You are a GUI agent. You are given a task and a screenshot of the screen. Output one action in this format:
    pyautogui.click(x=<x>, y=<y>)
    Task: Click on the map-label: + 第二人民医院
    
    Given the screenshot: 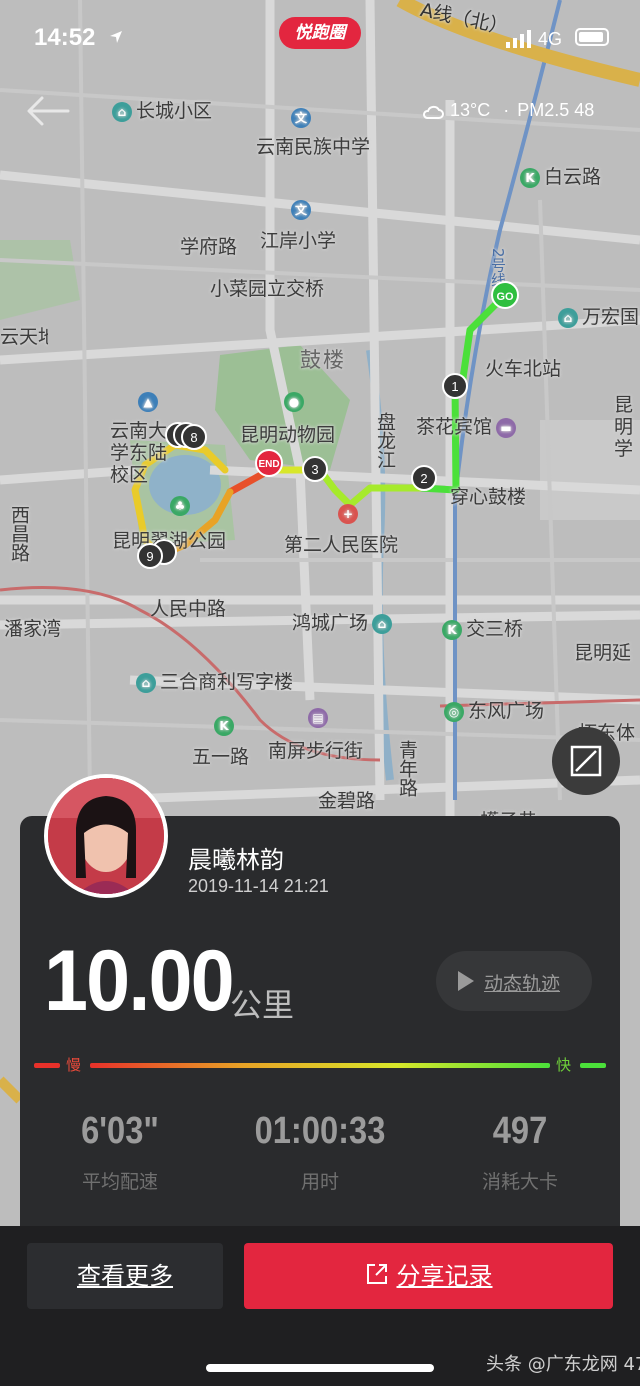 What is the action you would take?
    pyautogui.click(x=341, y=530)
    